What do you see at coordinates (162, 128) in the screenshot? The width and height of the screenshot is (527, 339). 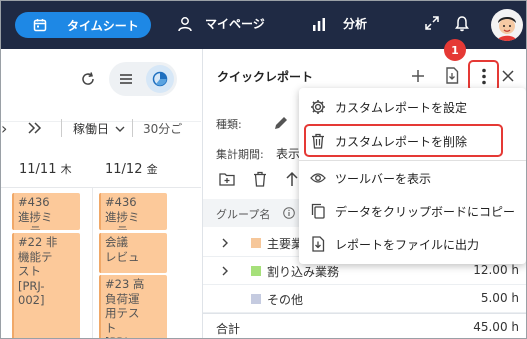 I see `interval-select: 30分ご` at bounding box center [162, 128].